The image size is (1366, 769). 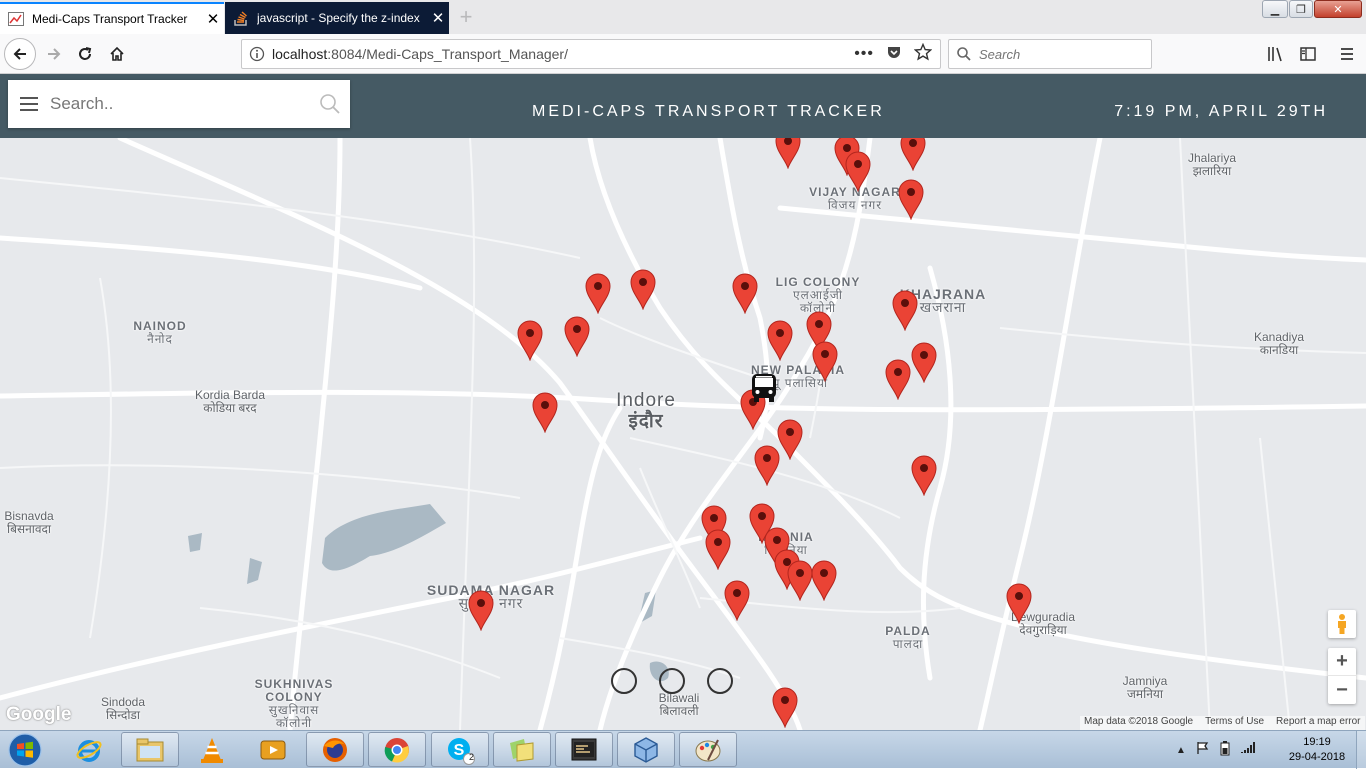 What do you see at coordinates (1248, 750) in the screenshot?
I see `network-signal-icon` at bounding box center [1248, 750].